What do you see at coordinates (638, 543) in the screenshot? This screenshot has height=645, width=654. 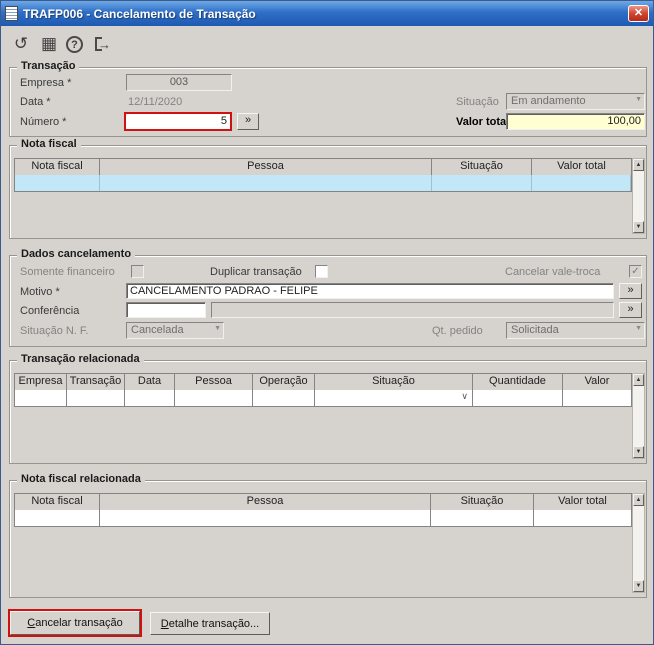 I see `nota-fiscal-relacionada-scrollbar: ▲ ▼` at bounding box center [638, 543].